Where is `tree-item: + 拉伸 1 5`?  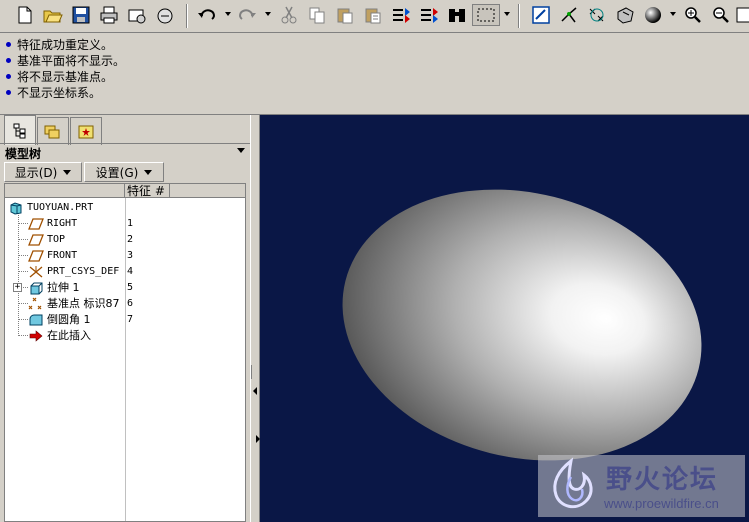
tree-item: + 拉伸 1 5 is located at coordinates (125, 288).